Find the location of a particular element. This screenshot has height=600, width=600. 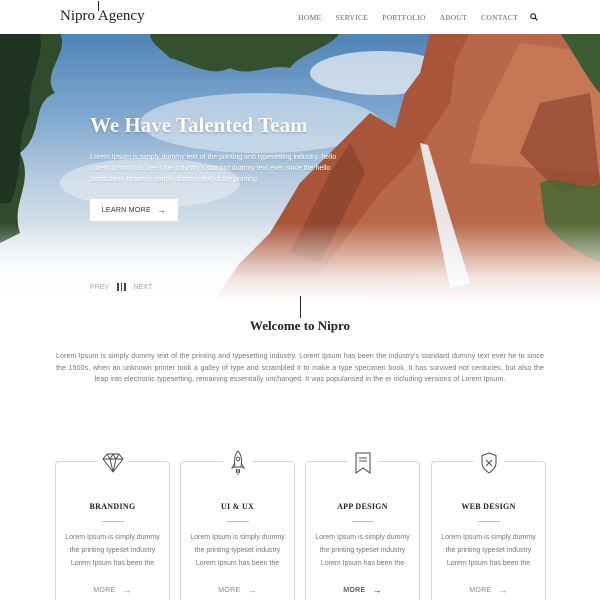

slider-prev-button: PREV is located at coordinates (99, 287).